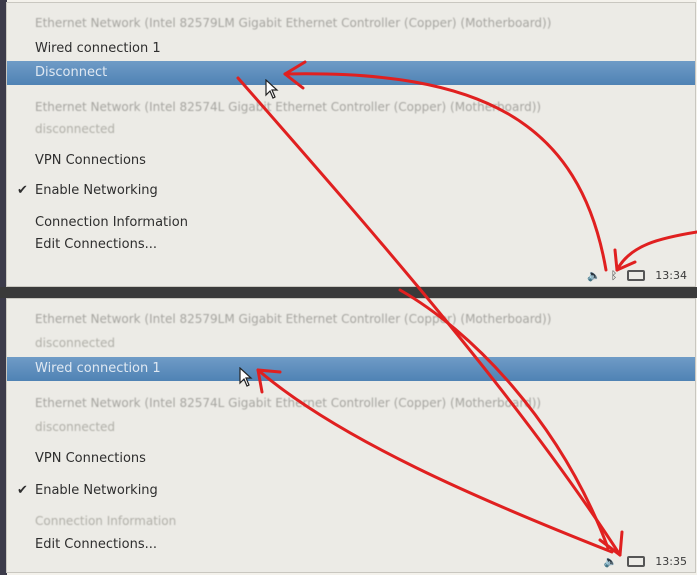 The height and width of the screenshot is (575, 697). What do you see at coordinates (348, 292) in the screenshot?
I see `screenshot-divider` at bounding box center [348, 292].